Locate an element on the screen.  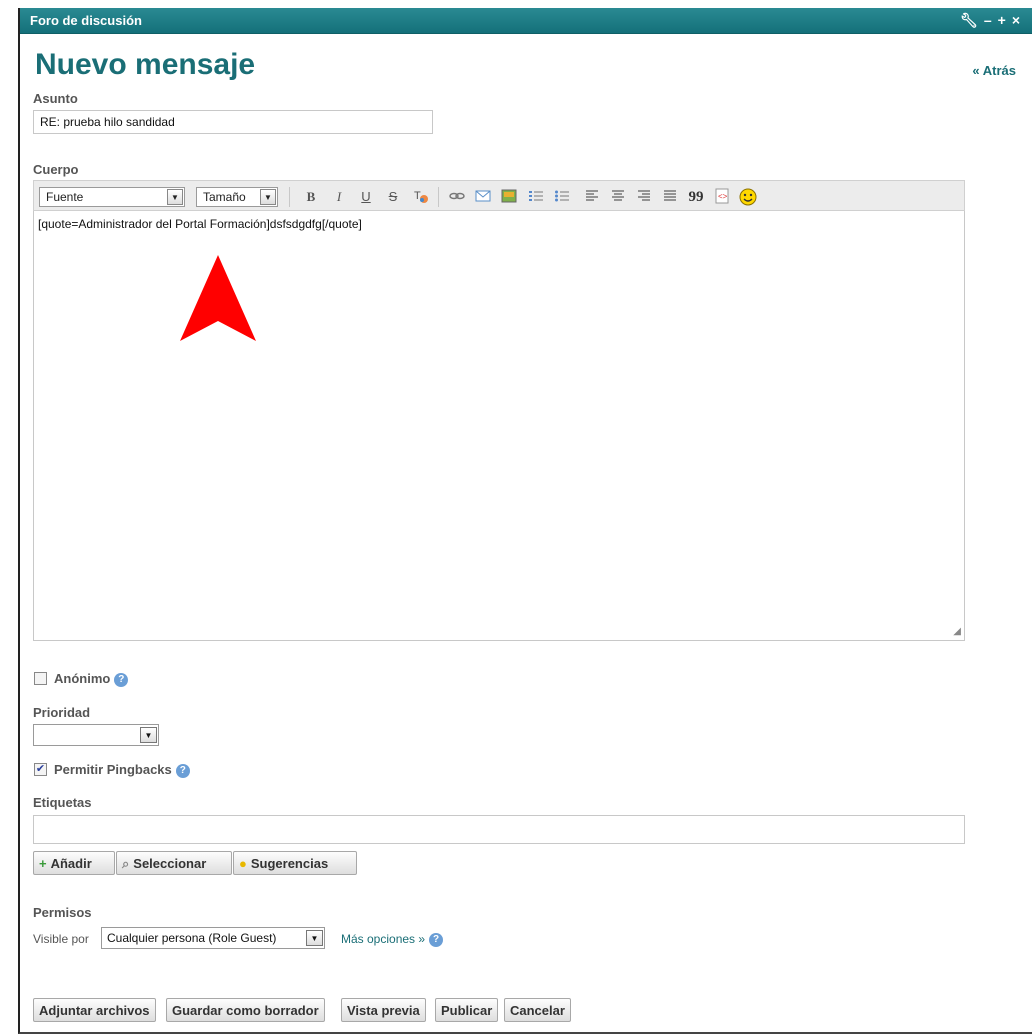
more-options-container: Más opciones »? is located at coordinates (392, 939).